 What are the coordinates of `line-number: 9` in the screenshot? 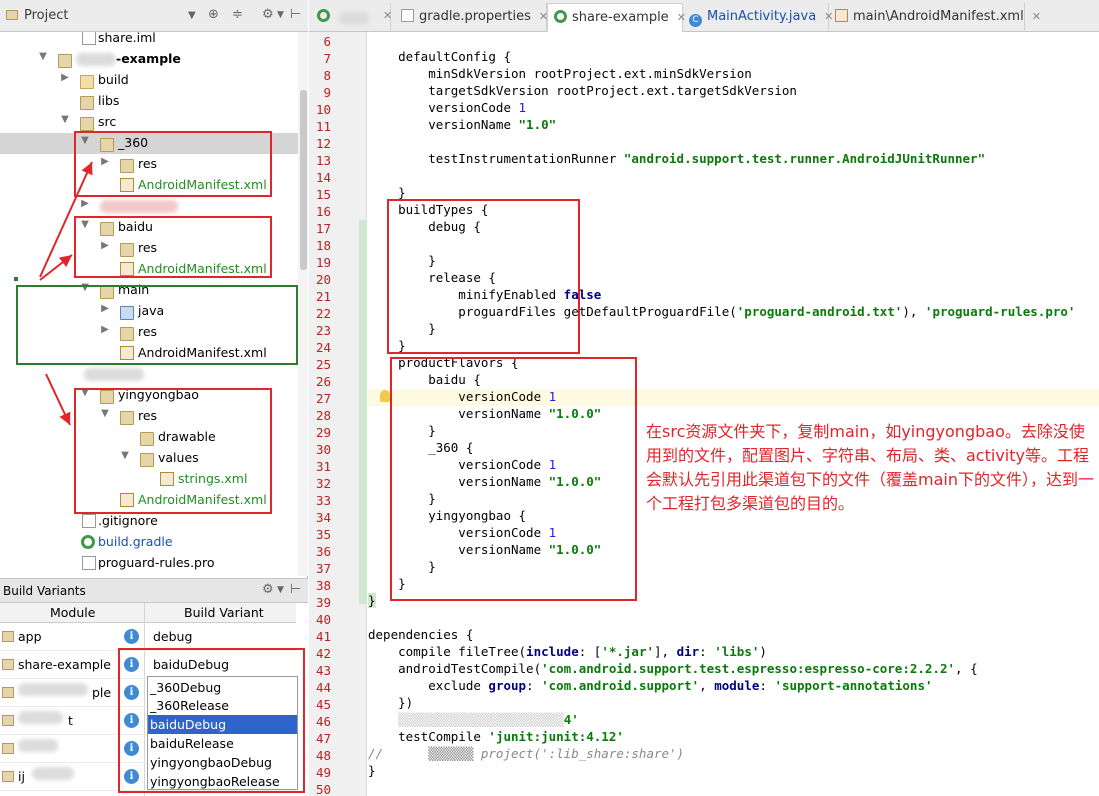 It's located at (327, 92).